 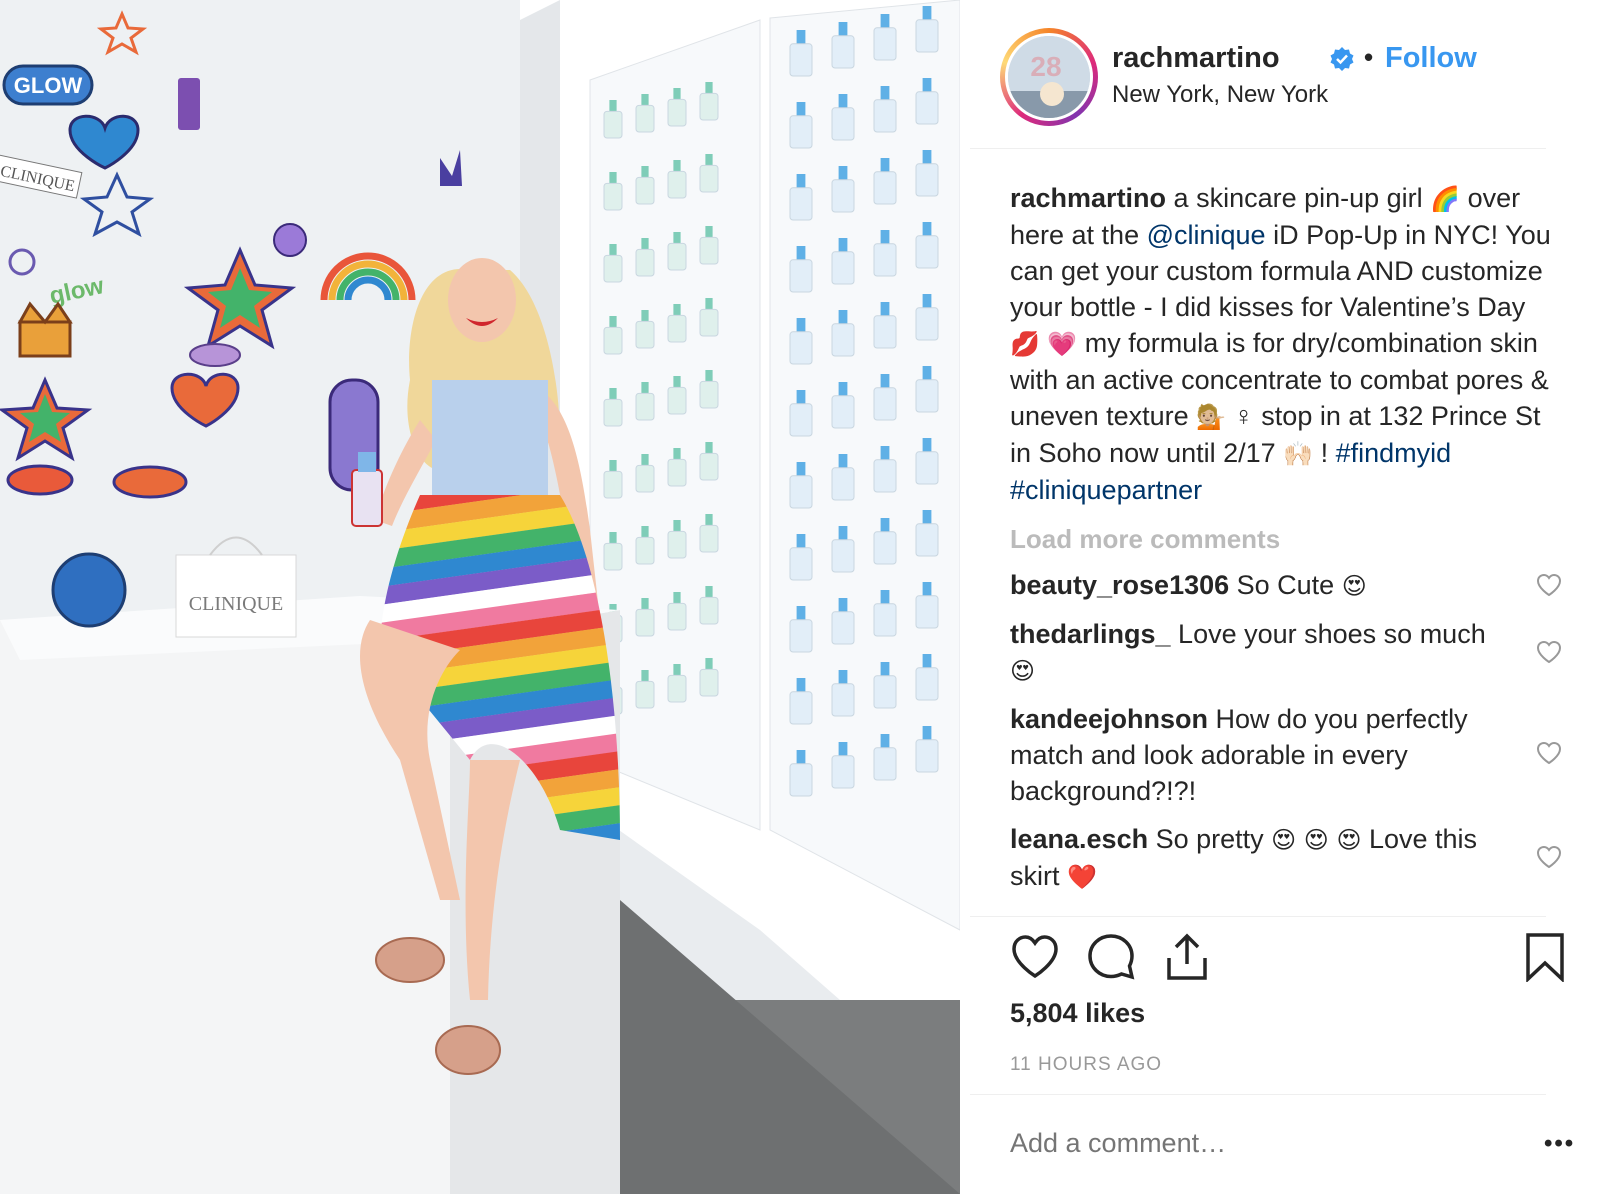 I want to click on glow-sticker-text: GLOW, so click(x=48, y=85).